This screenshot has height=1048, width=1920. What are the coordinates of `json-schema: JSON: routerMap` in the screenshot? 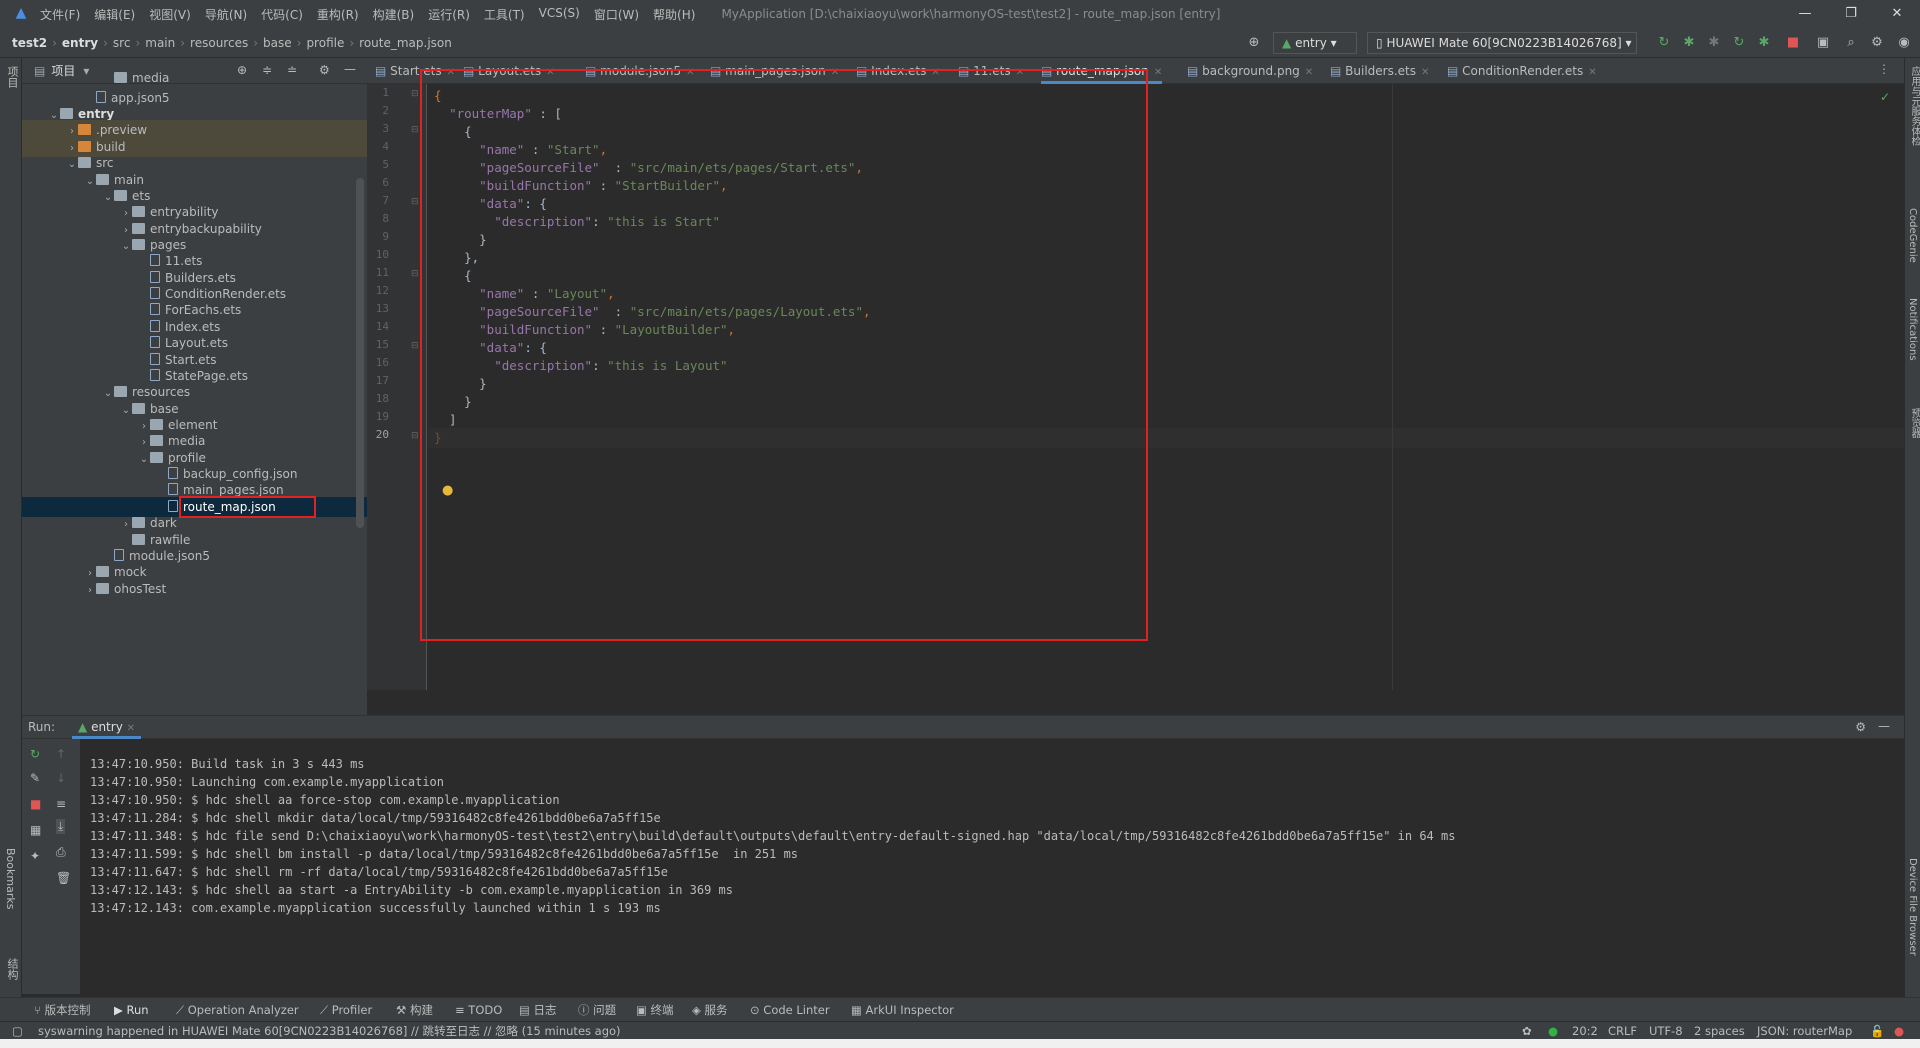 It's located at (1804, 1031).